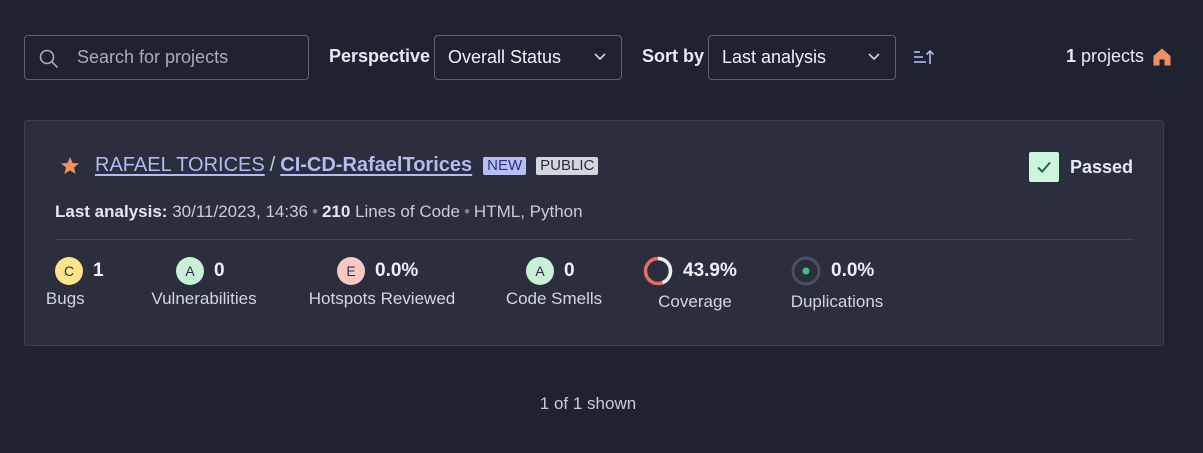  Describe the element at coordinates (806, 271) in the screenshot. I see `duplications-icon` at that location.